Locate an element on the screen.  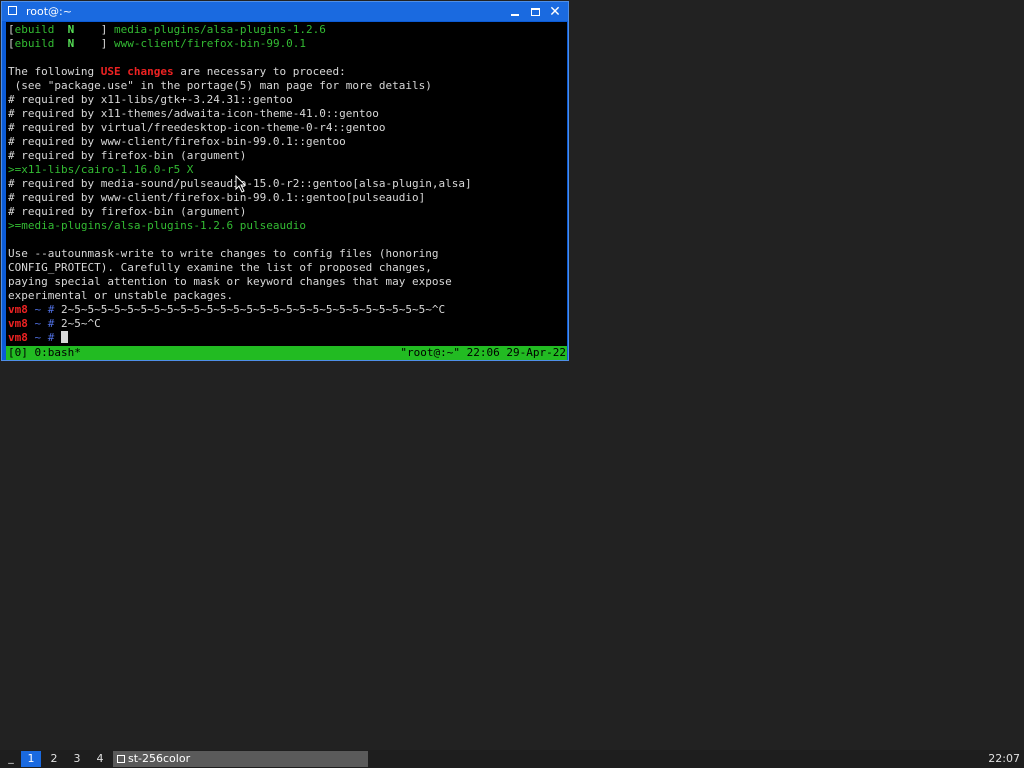
window-titlebar: root@:~ ✕ is located at coordinates (285, 11).